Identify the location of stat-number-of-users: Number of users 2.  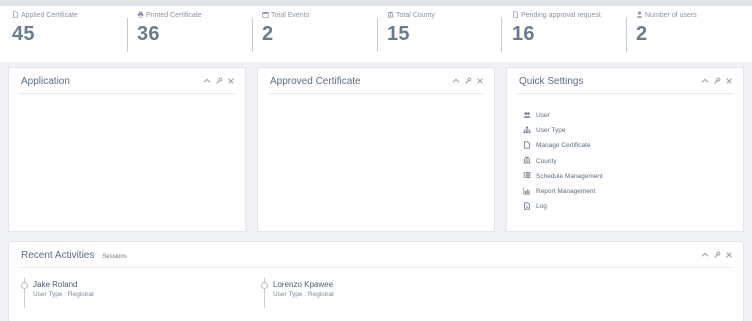
(666, 33).